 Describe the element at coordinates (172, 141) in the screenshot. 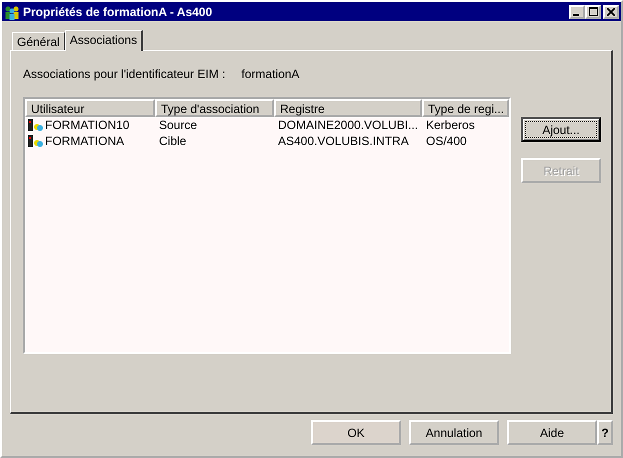

I see `table-cell: Cible` at that location.